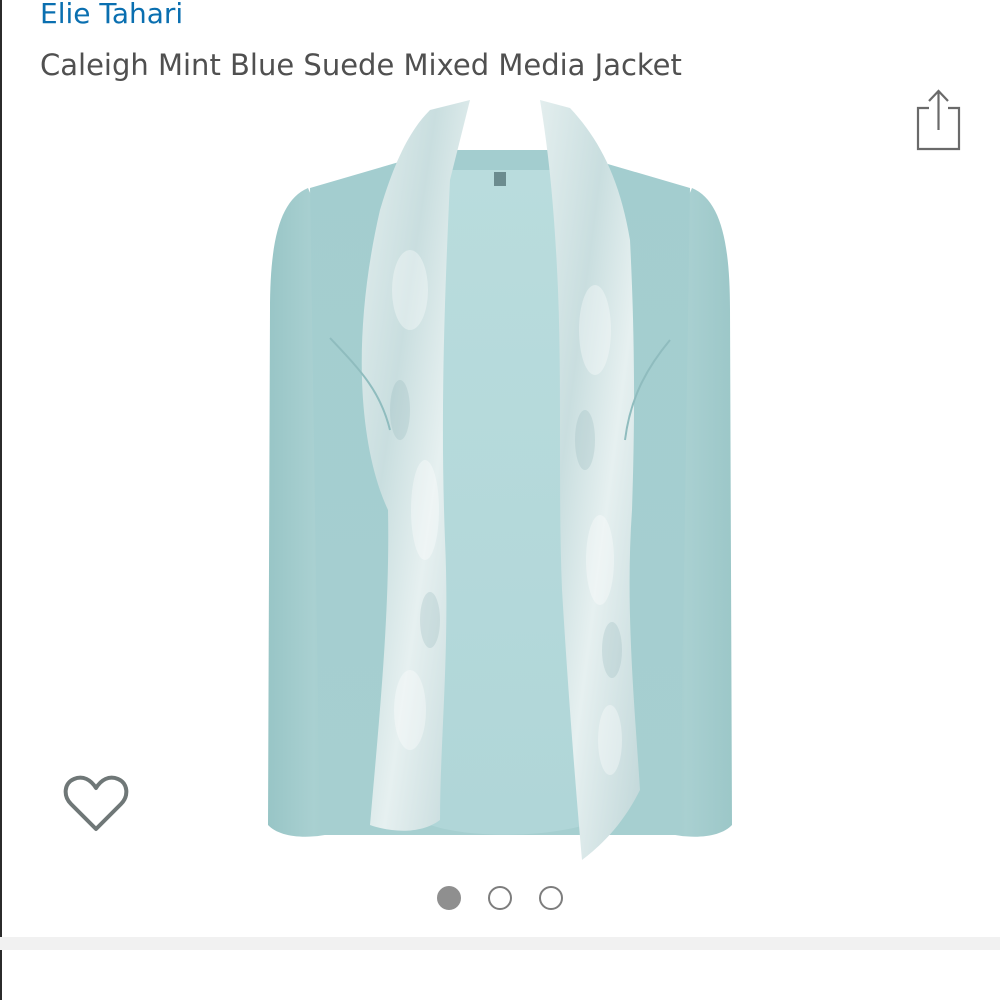 The image size is (1000, 1000). I want to click on share-icon, so click(938, 120).